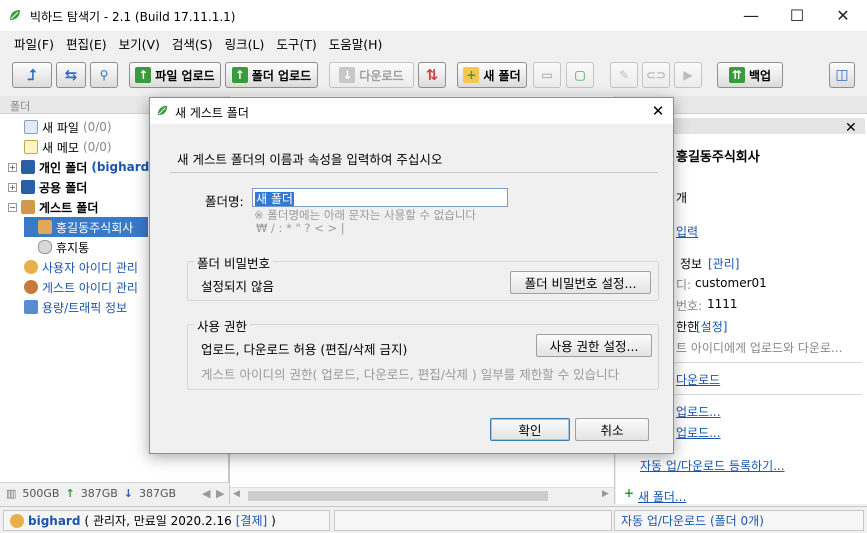  Describe the element at coordinates (380, 197) in the screenshot. I see `folder-name-input: 새 폴더` at that location.